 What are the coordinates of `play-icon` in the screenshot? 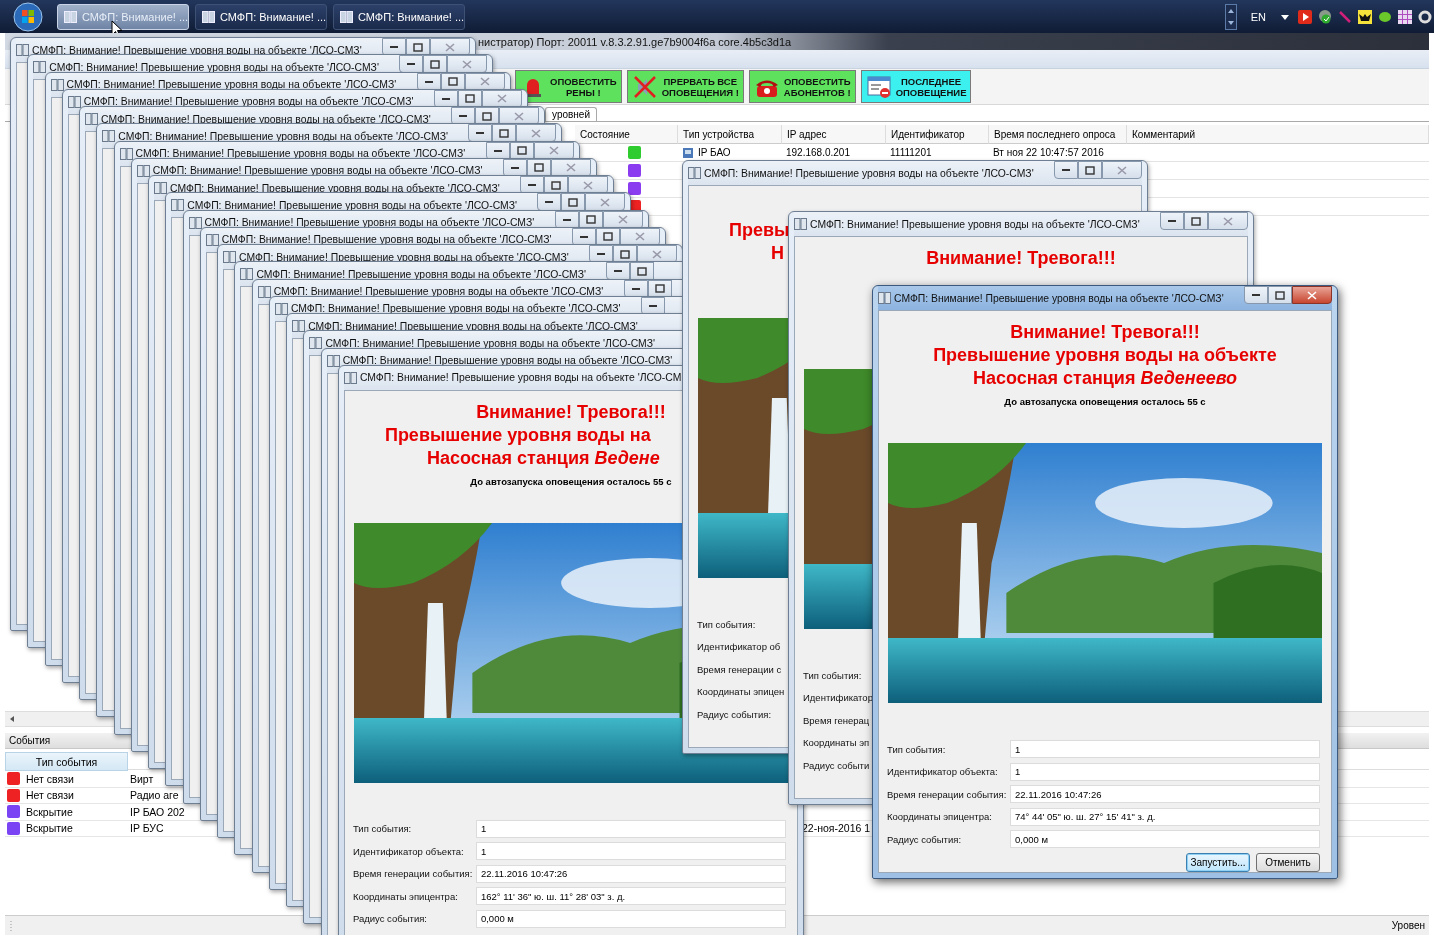 It's located at (1305, 16).